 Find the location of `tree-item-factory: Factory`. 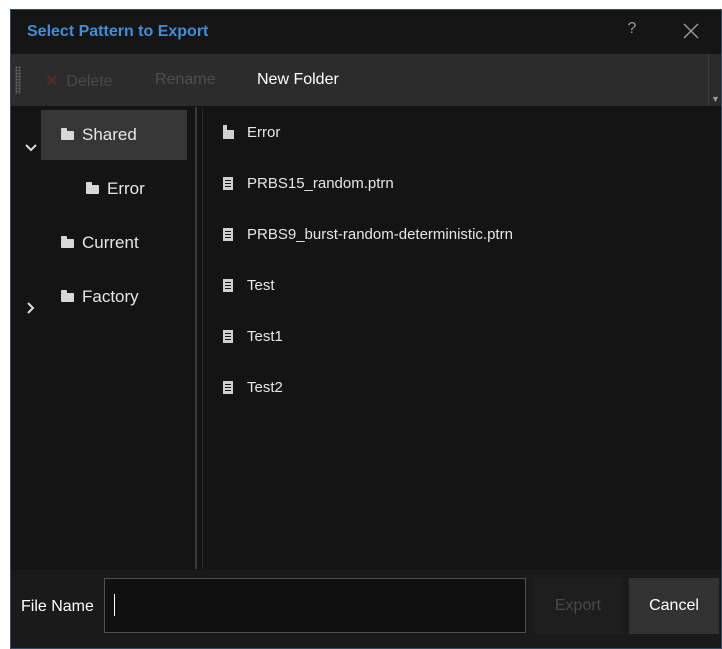

tree-item-factory: Factory is located at coordinates (100, 297).